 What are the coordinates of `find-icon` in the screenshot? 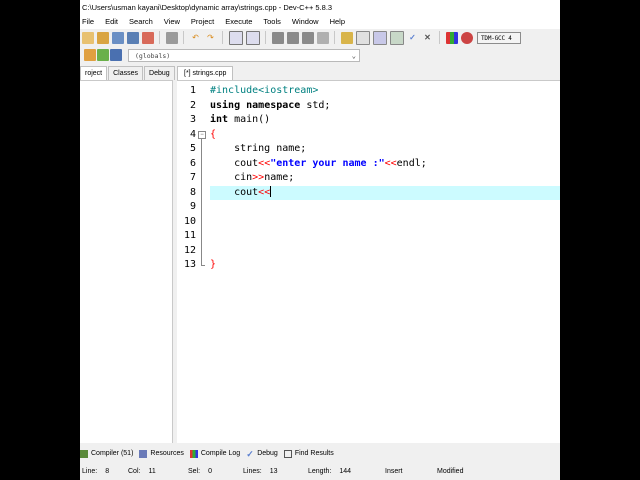 It's located at (235, 37).